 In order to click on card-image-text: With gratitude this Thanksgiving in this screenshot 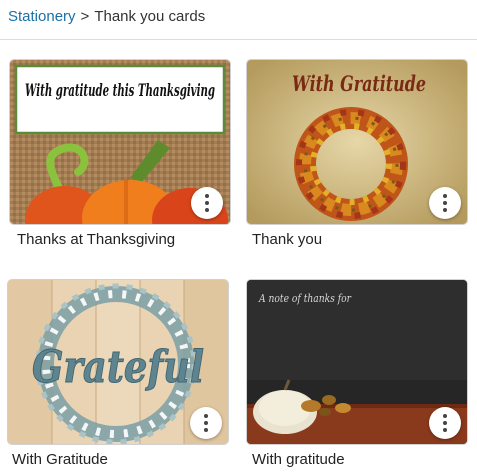, I will do `click(120, 91)`.